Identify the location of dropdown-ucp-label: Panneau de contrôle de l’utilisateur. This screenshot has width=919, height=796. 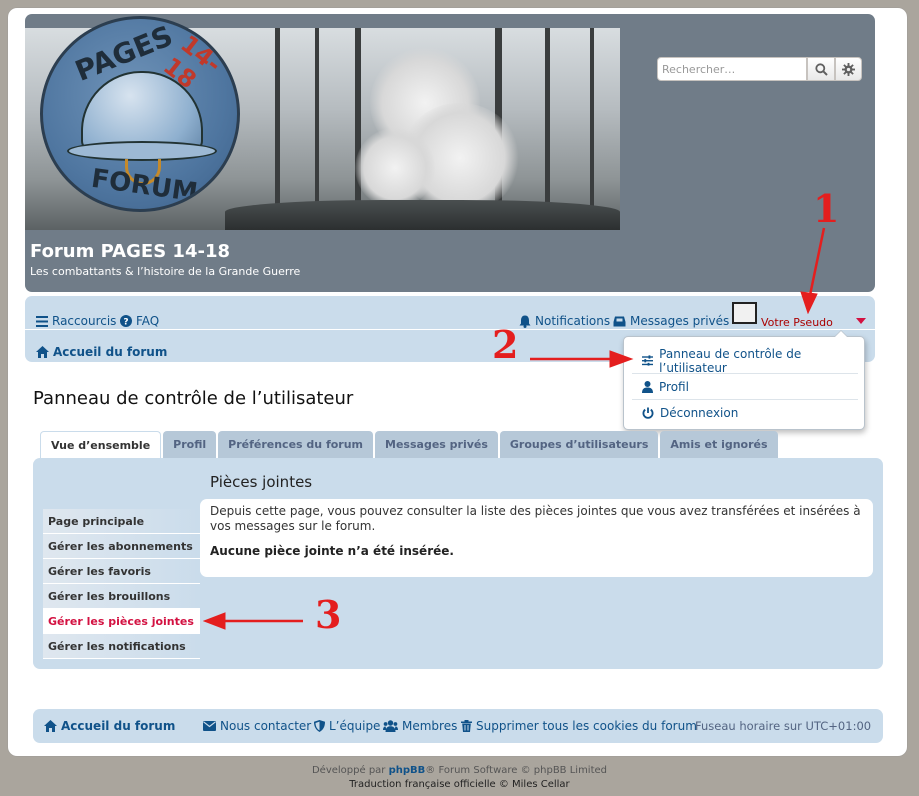
(730, 360).